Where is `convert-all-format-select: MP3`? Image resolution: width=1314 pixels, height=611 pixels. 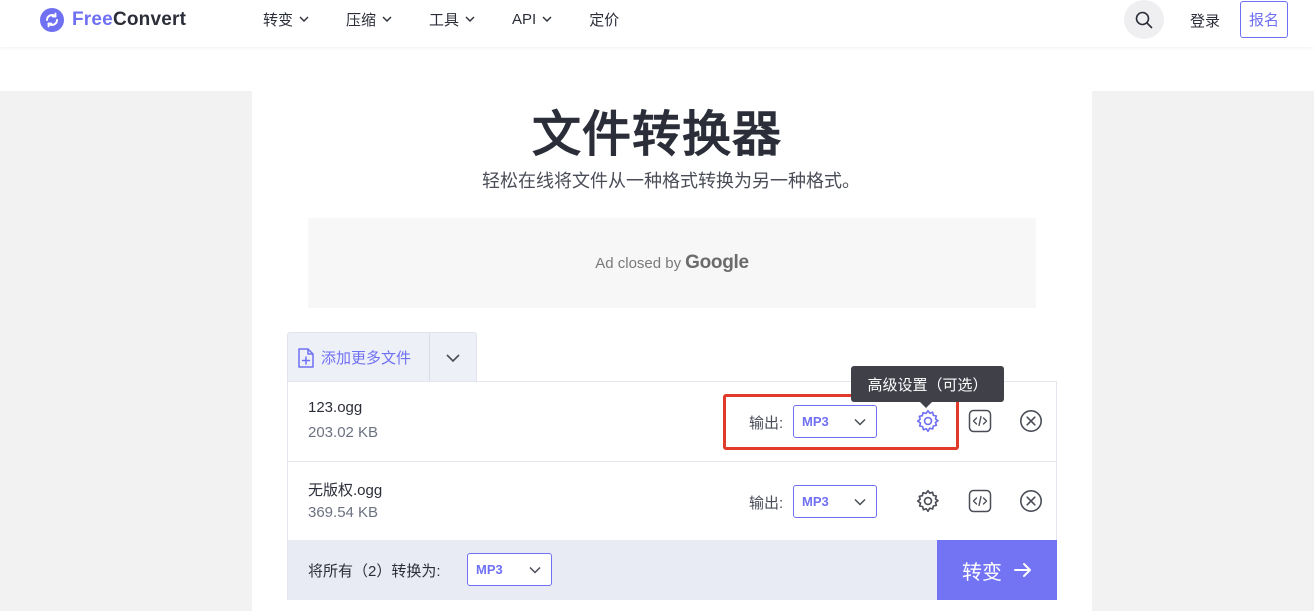 convert-all-format-select: MP3 is located at coordinates (509, 569).